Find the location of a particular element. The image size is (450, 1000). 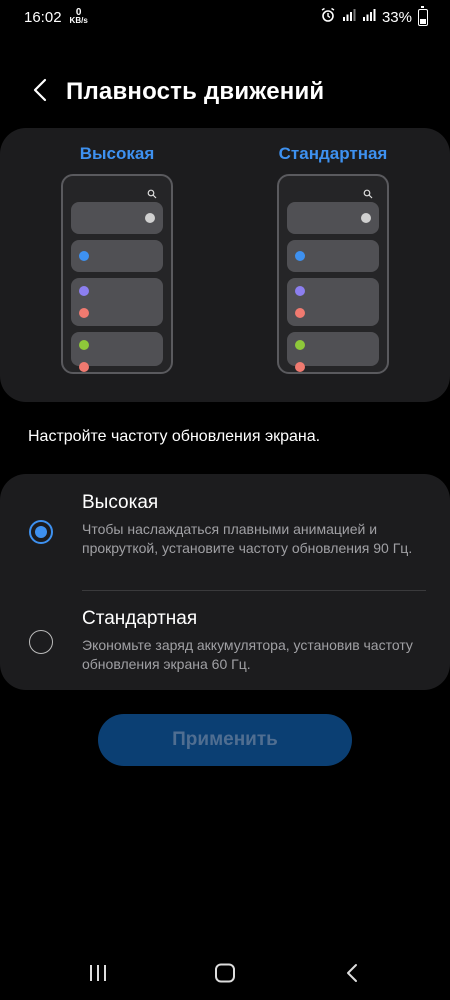

recents-button is located at coordinates (98, 975).